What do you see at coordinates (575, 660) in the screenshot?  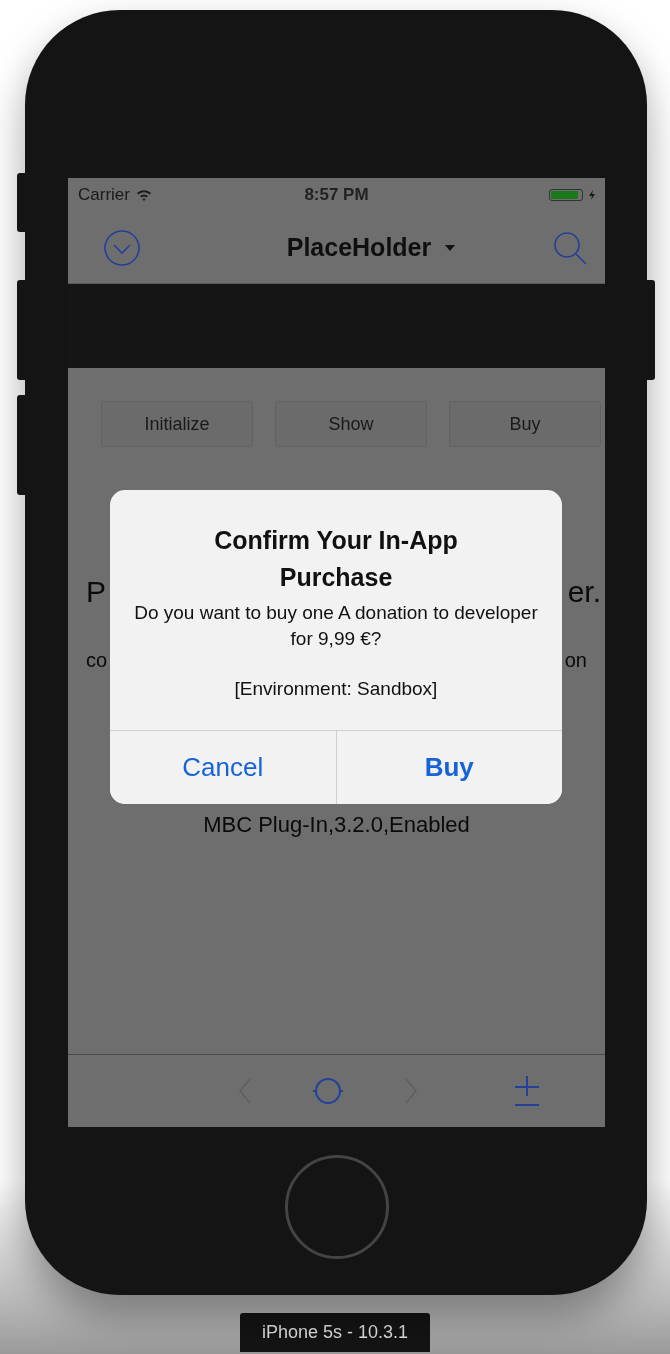 I see `background-text: on` at bounding box center [575, 660].